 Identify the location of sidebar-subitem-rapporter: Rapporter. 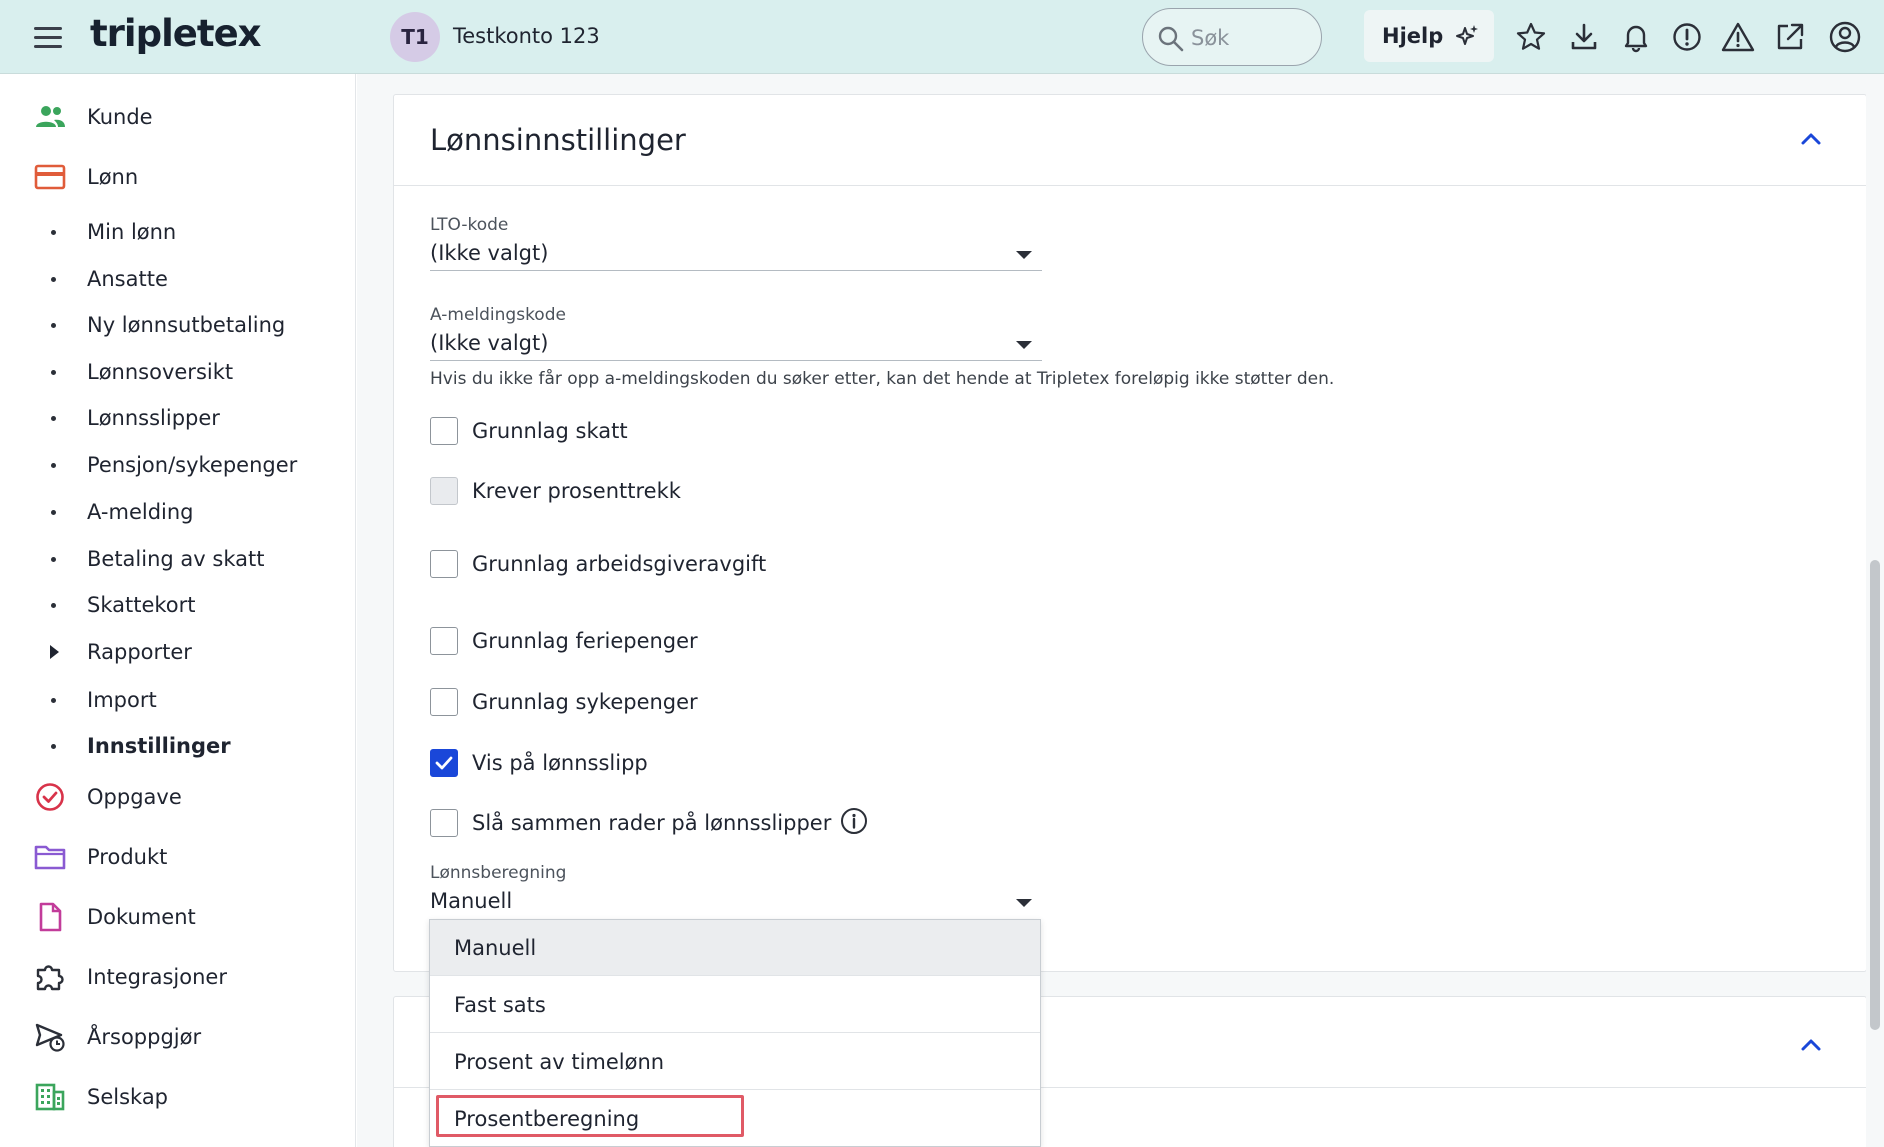
(178, 652).